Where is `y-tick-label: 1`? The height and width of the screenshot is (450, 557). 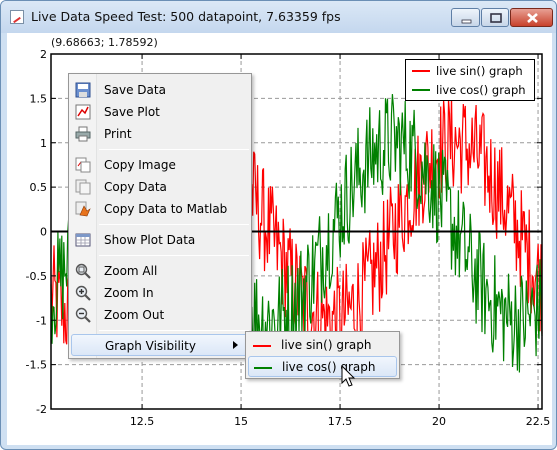
y-tick-label: 1 is located at coordinates (43, 143).